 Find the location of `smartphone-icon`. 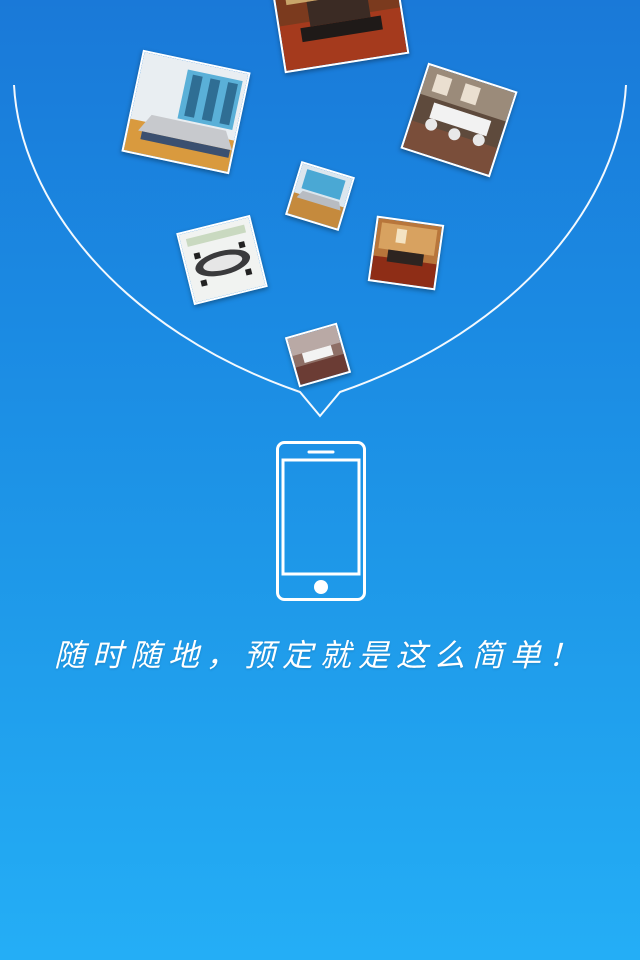

smartphone-icon is located at coordinates (321, 521).